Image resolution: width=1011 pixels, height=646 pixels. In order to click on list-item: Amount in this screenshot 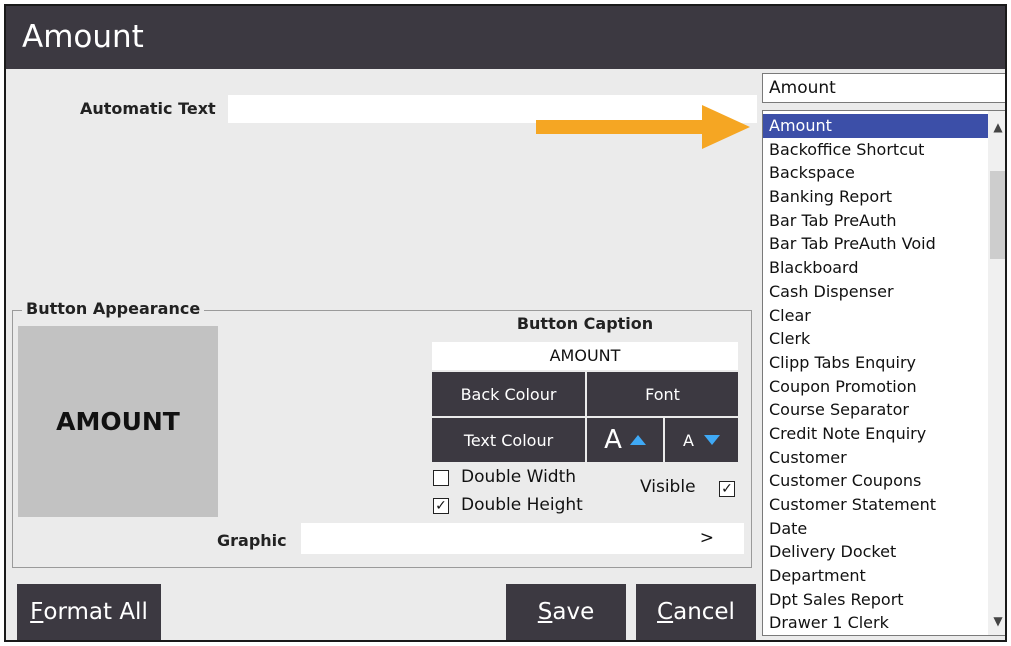, I will do `click(876, 126)`.